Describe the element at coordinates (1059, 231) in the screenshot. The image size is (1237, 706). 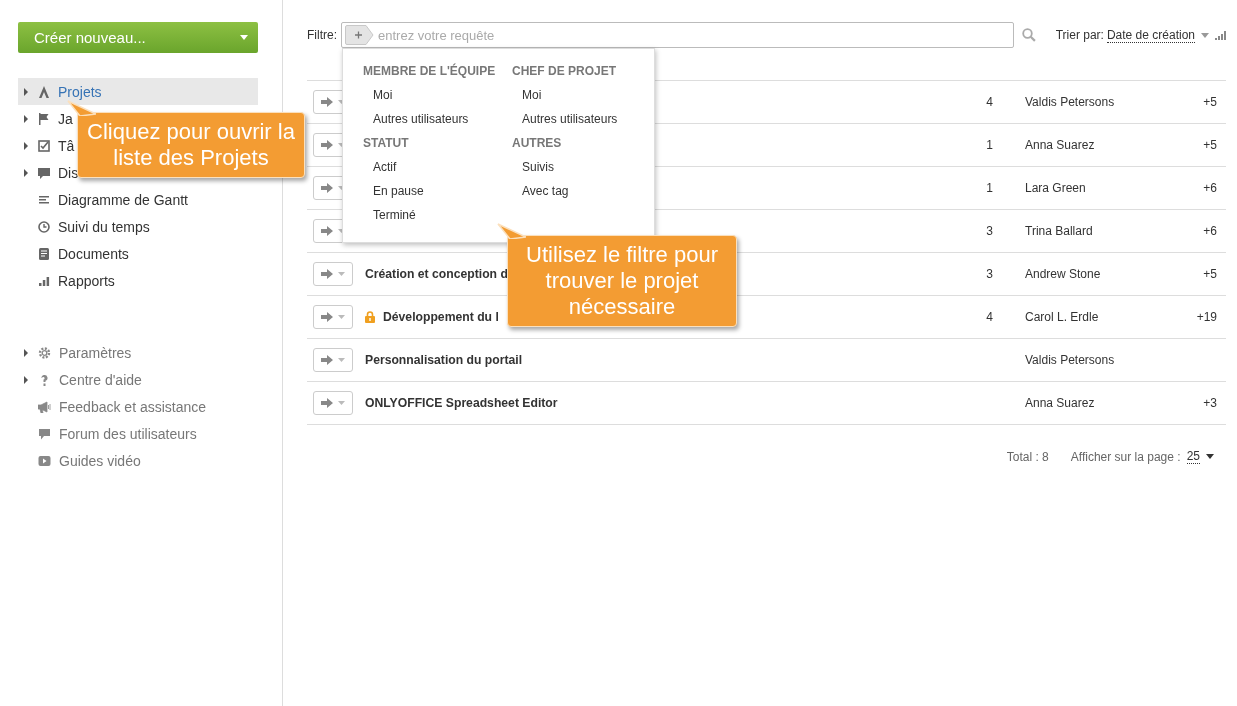
I see `project-manager: Trina Ballard` at that location.